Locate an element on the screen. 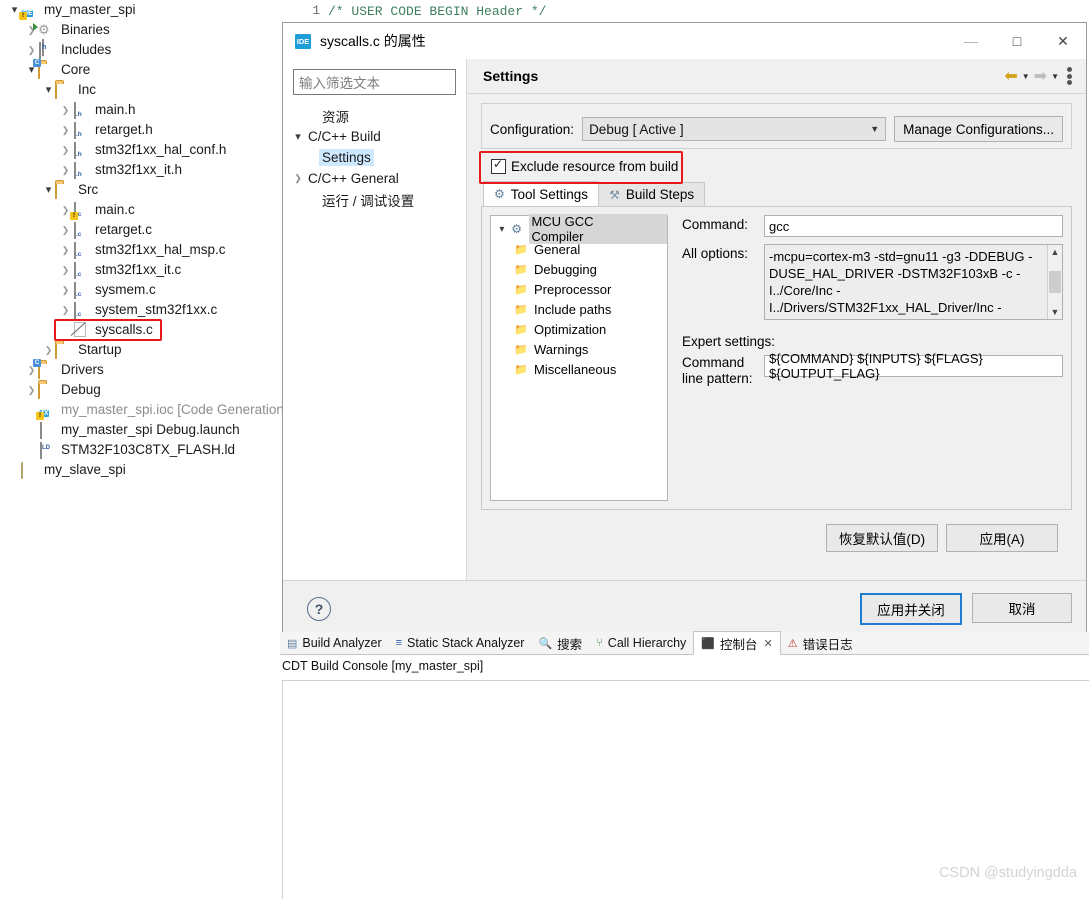 Image resolution: width=1089 pixels, height=899 pixels. tree-item-retarget.c: .c retarget.c is located at coordinates (140, 230).